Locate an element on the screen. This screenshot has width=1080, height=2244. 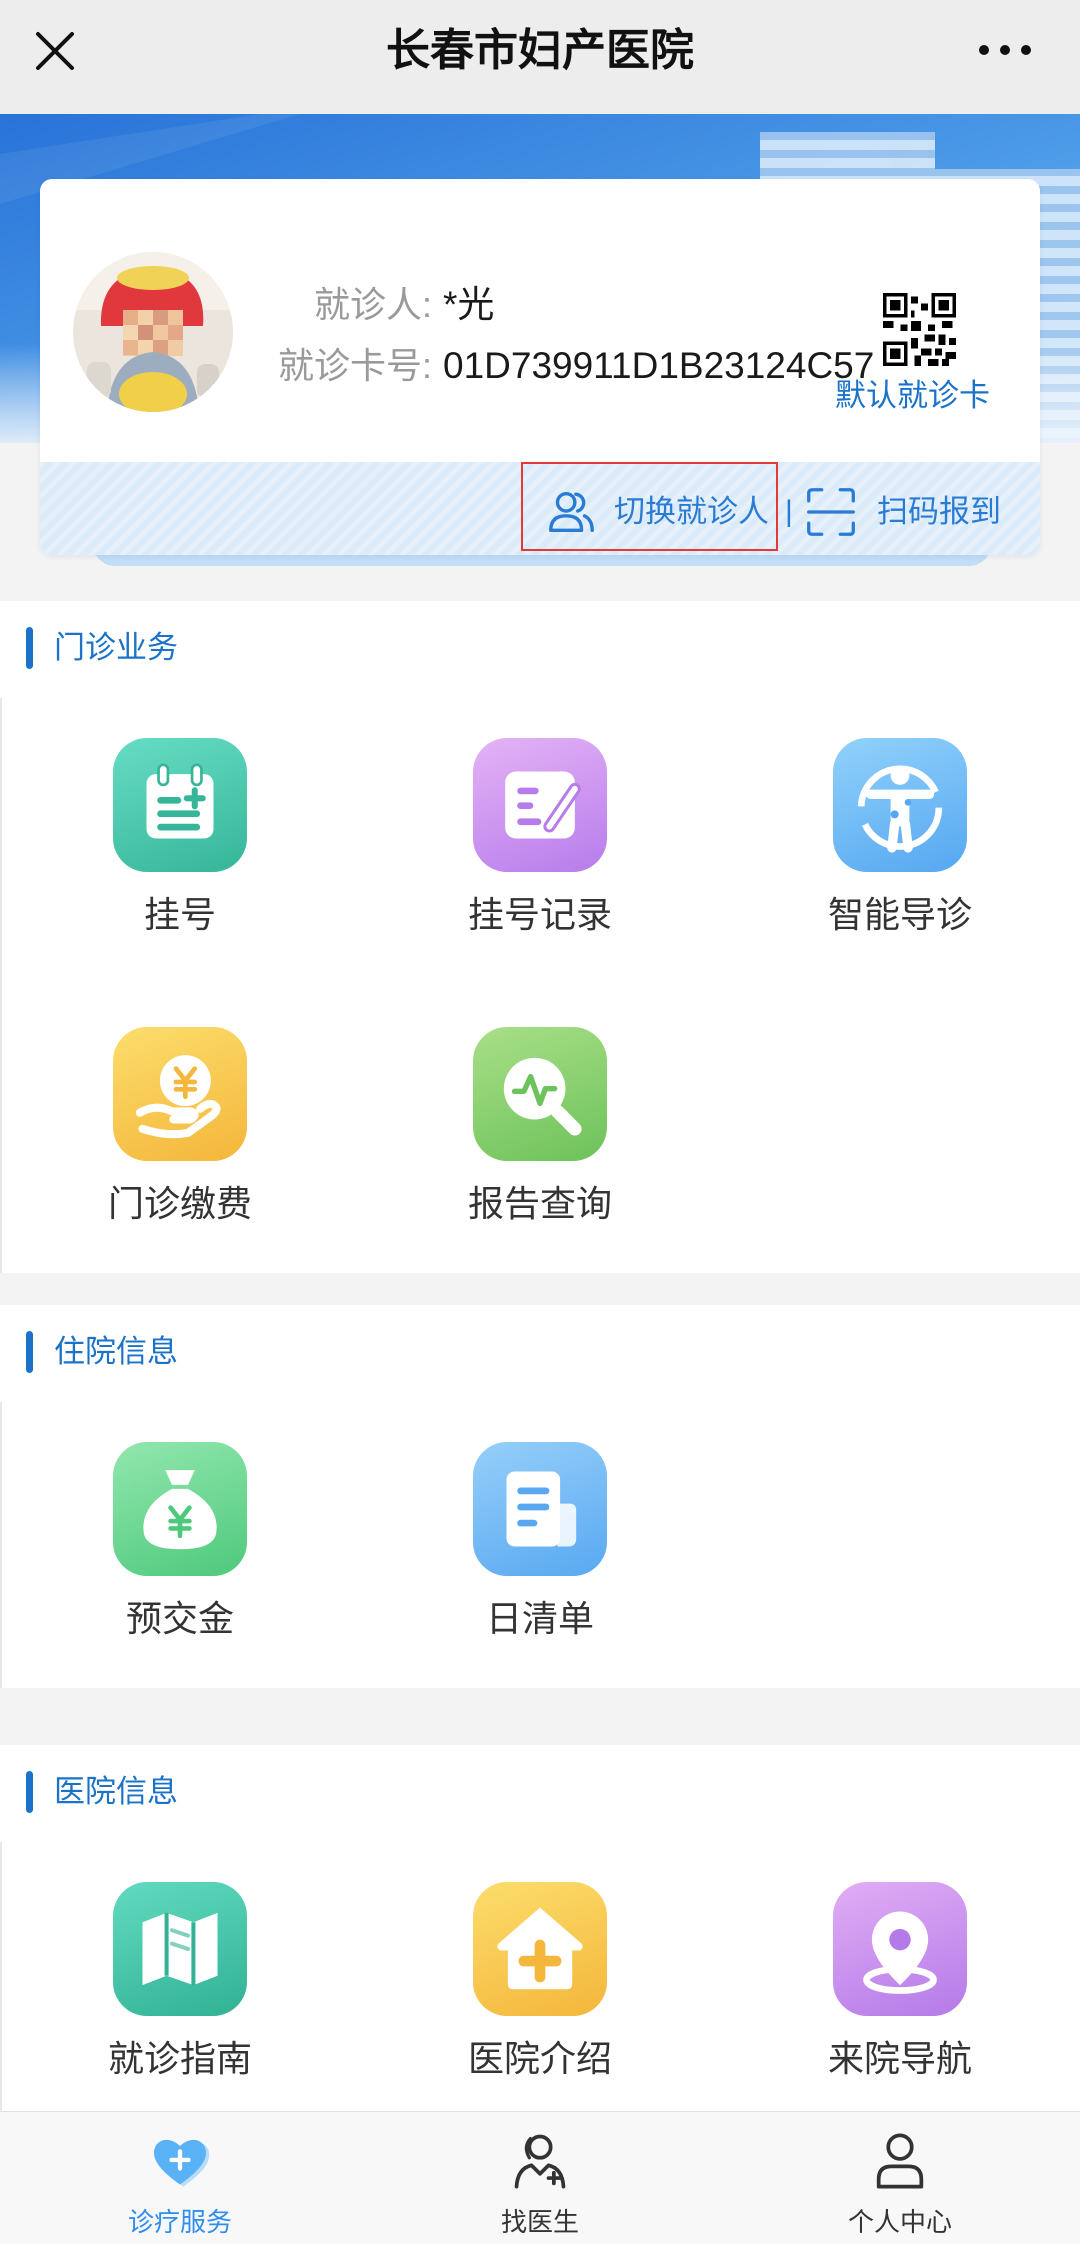
patient-name-value: *光 is located at coordinates (469, 304).